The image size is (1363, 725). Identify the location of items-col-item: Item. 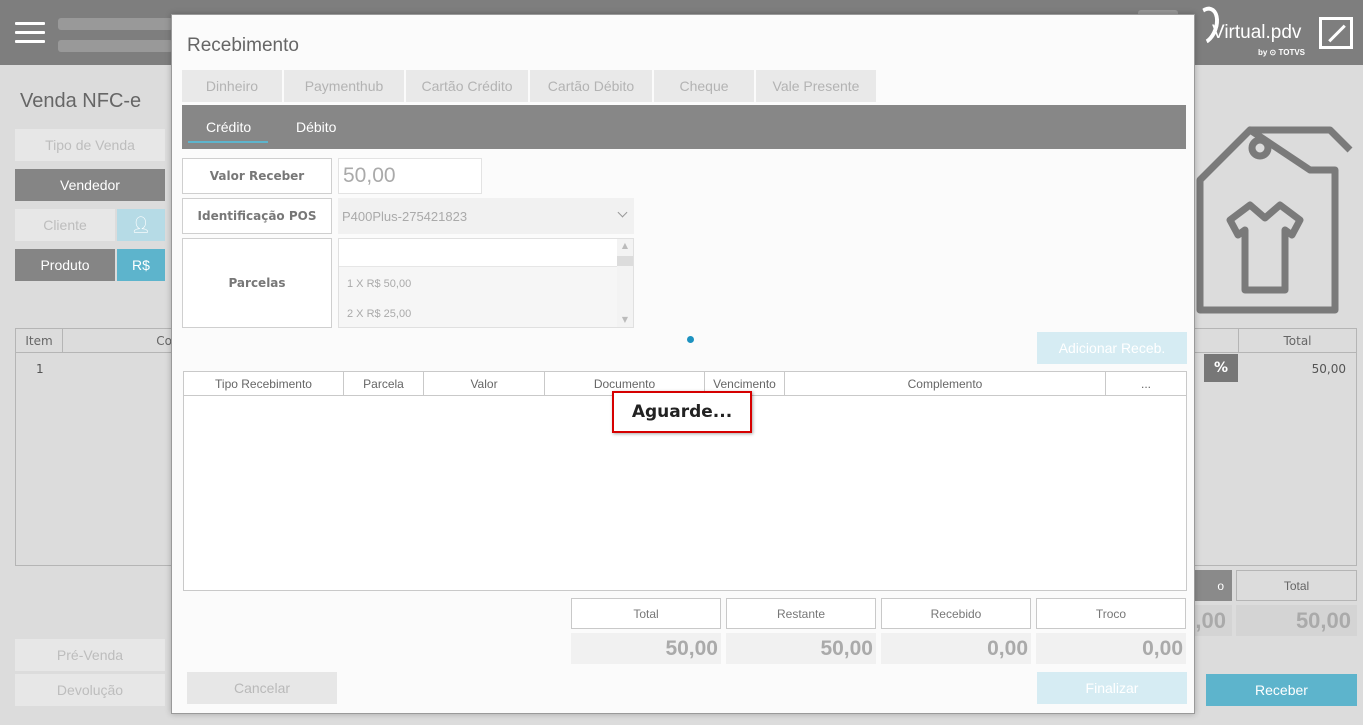
(39, 340).